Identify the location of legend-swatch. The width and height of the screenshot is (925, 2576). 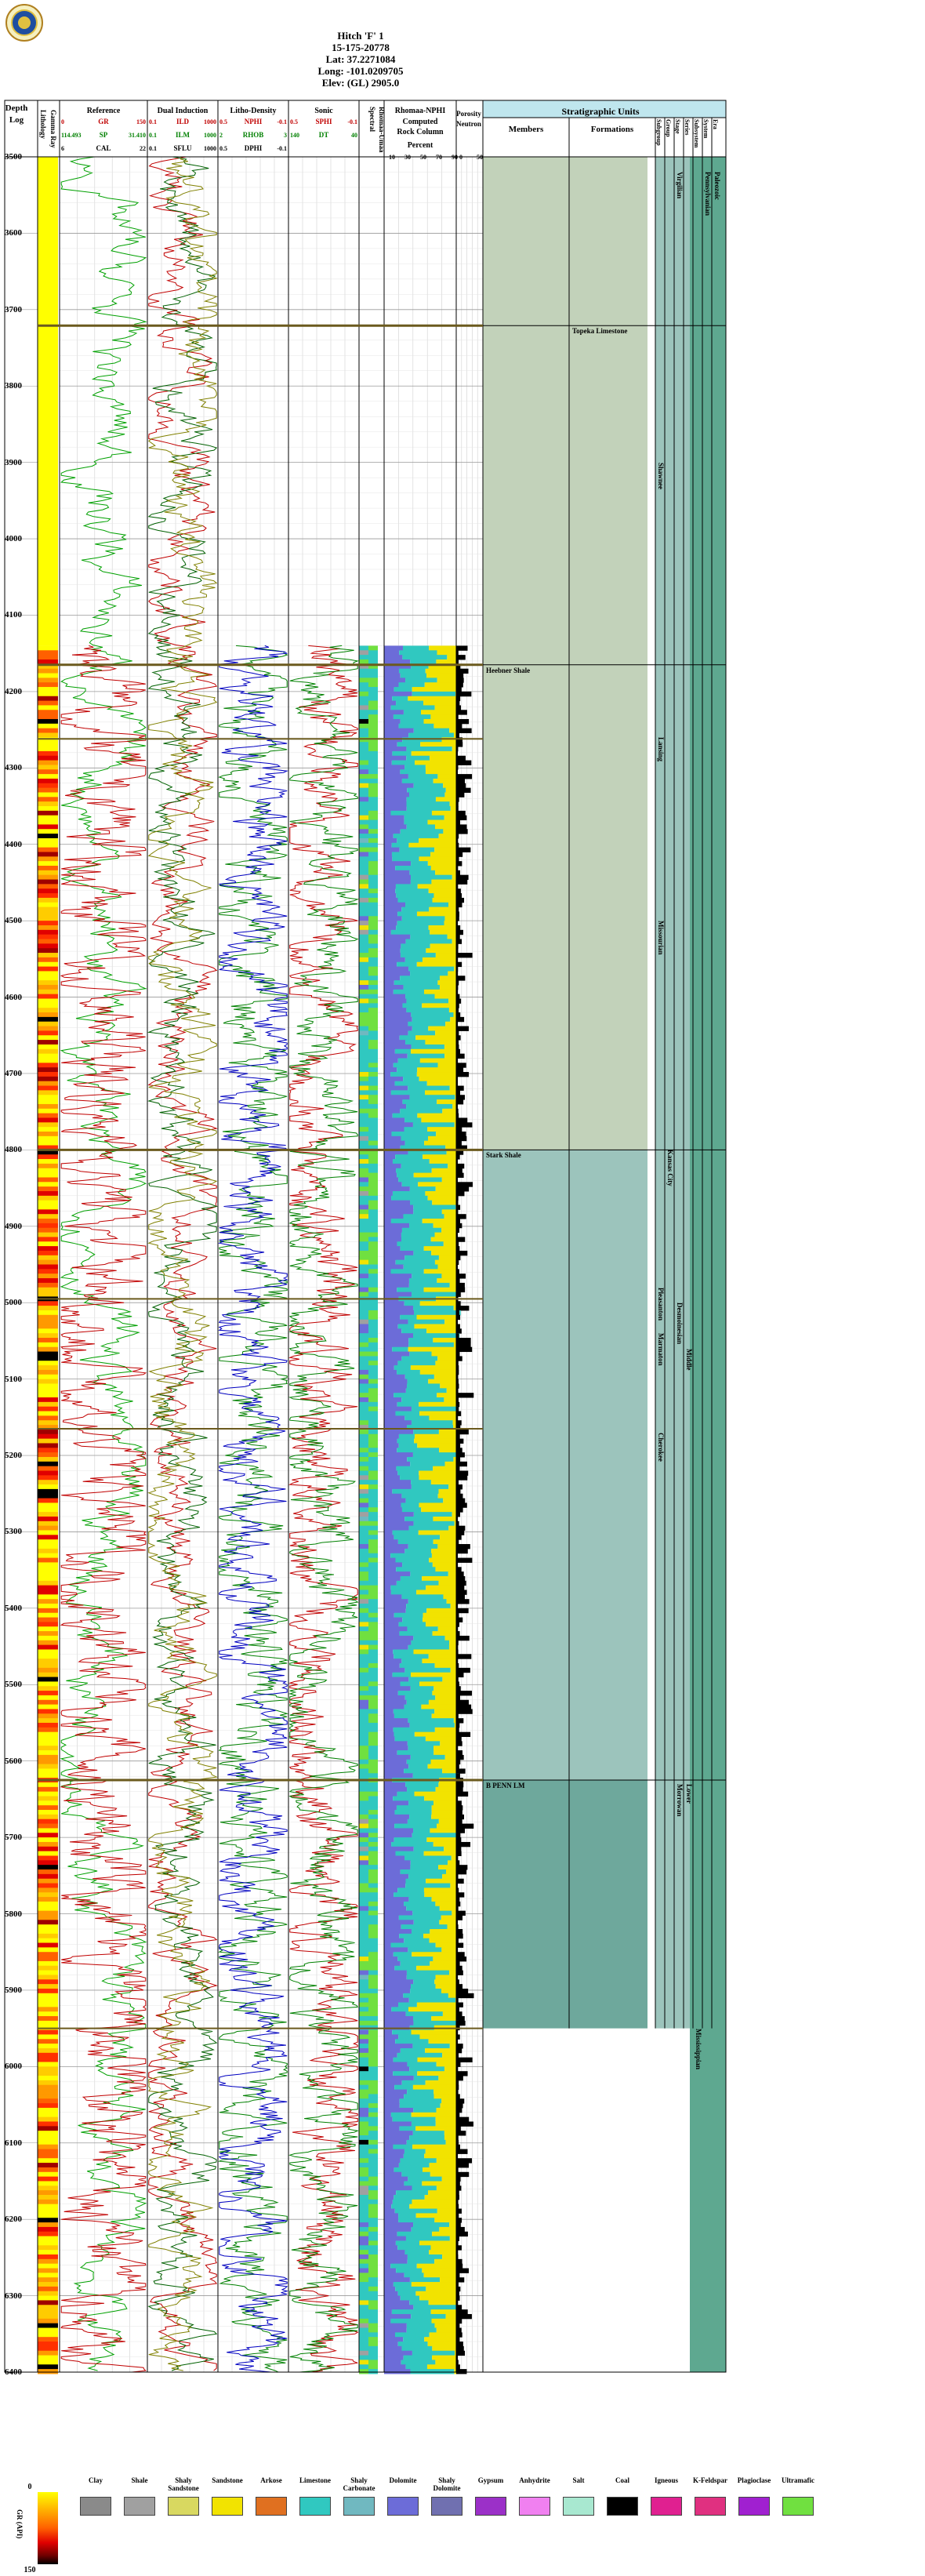
(534, 2506).